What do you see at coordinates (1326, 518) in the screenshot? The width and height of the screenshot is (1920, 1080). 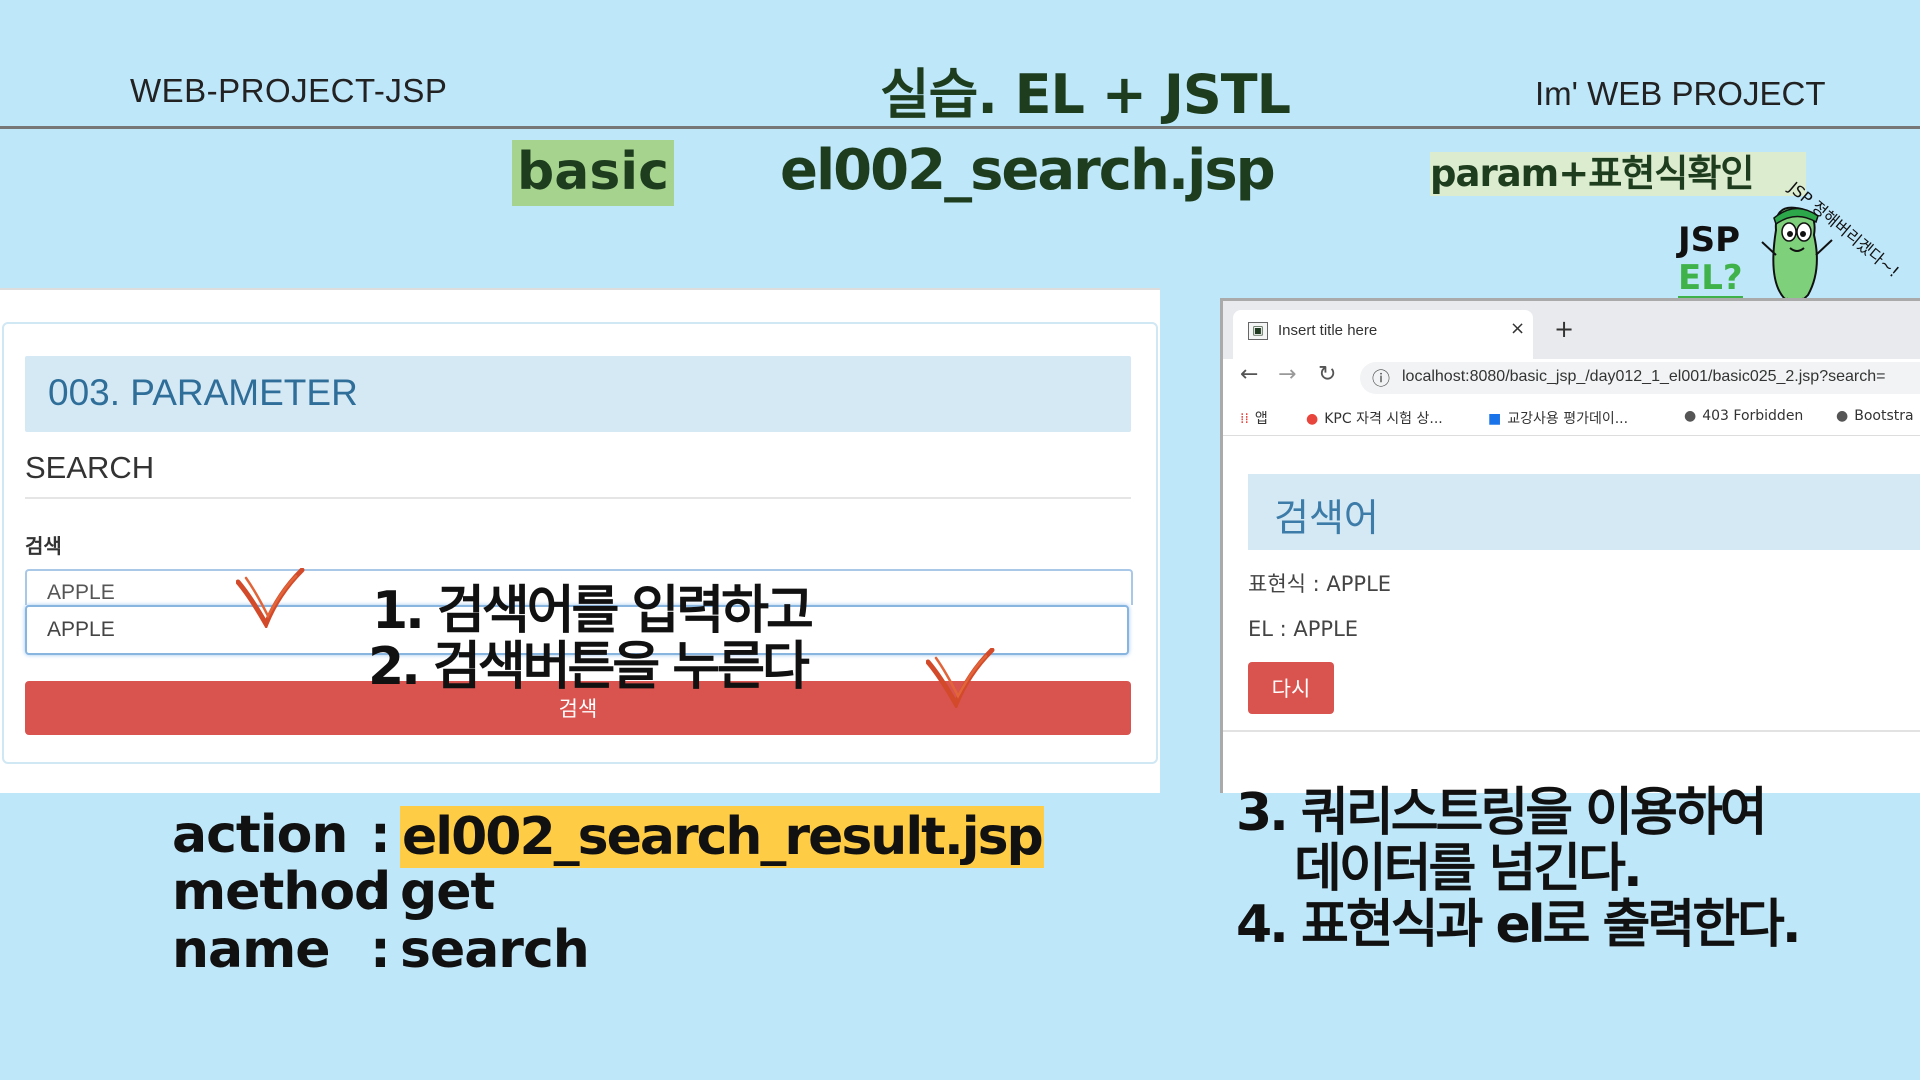 I see `result-heading: 검색어` at bounding box center [1326, 518].